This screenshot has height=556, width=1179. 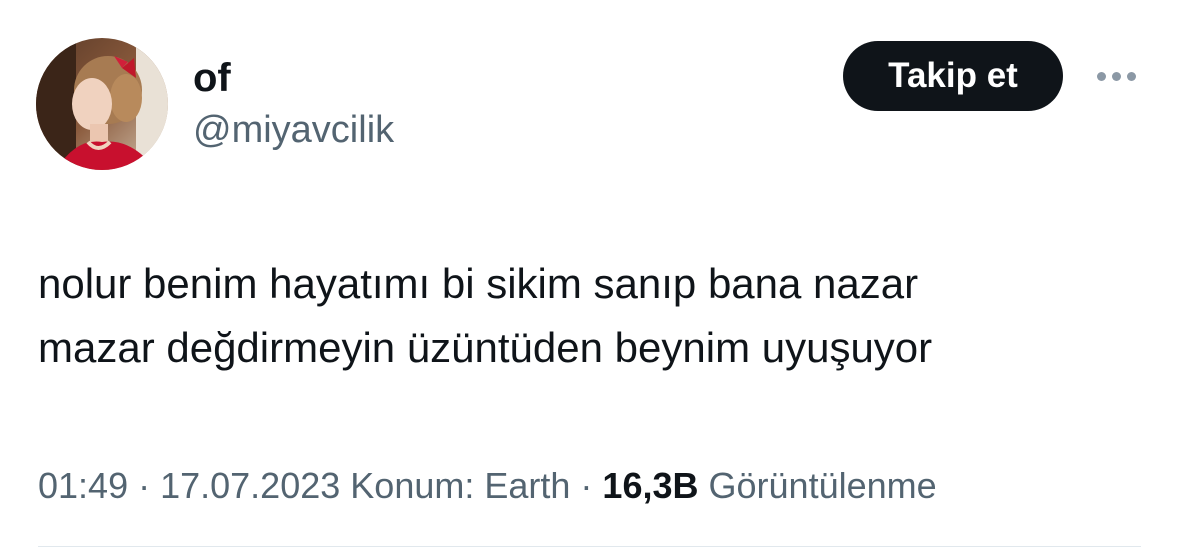 I want to click on tweet-location: Konum: Earth, so click(x=460, y=485).